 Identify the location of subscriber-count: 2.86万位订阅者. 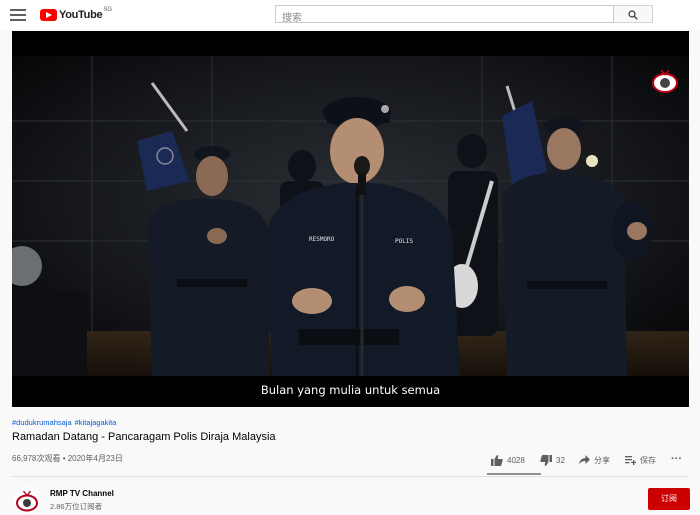
(76, 506).